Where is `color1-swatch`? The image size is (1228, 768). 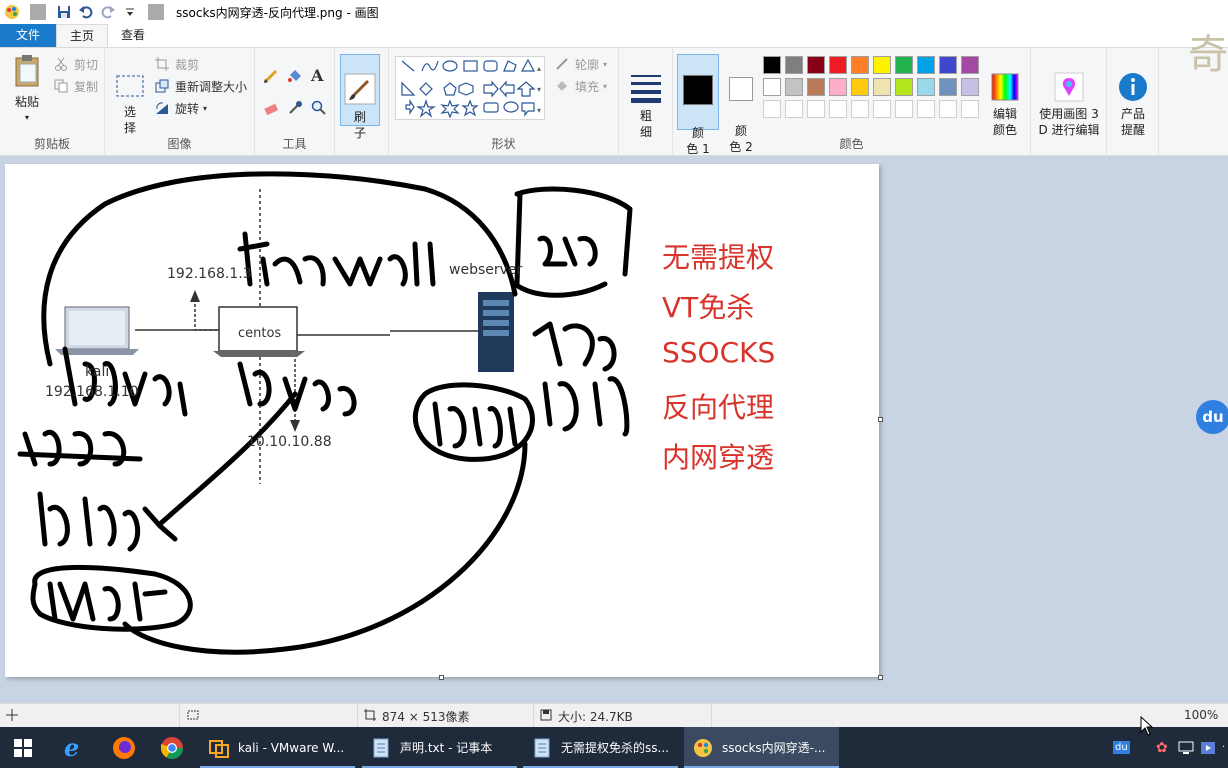 color1-swatch is located at coordinates (698, 90).